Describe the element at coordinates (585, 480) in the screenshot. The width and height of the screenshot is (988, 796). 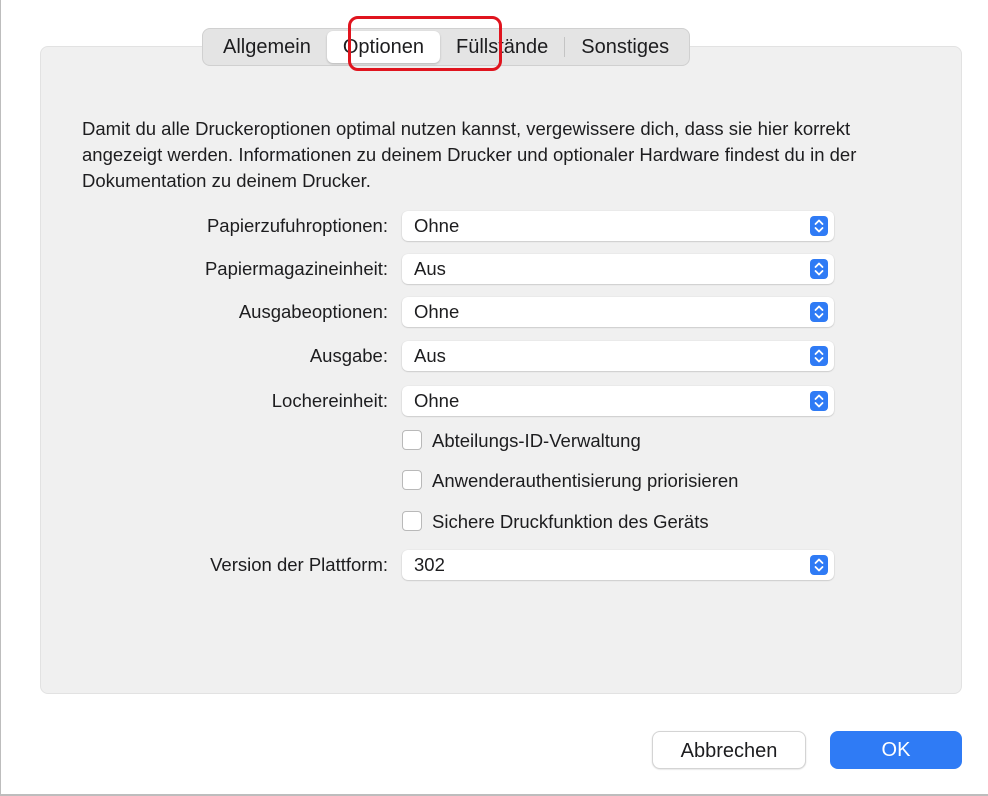
I see `checkbox-label: Anwenderauthentisierung priorisieren` at that location.